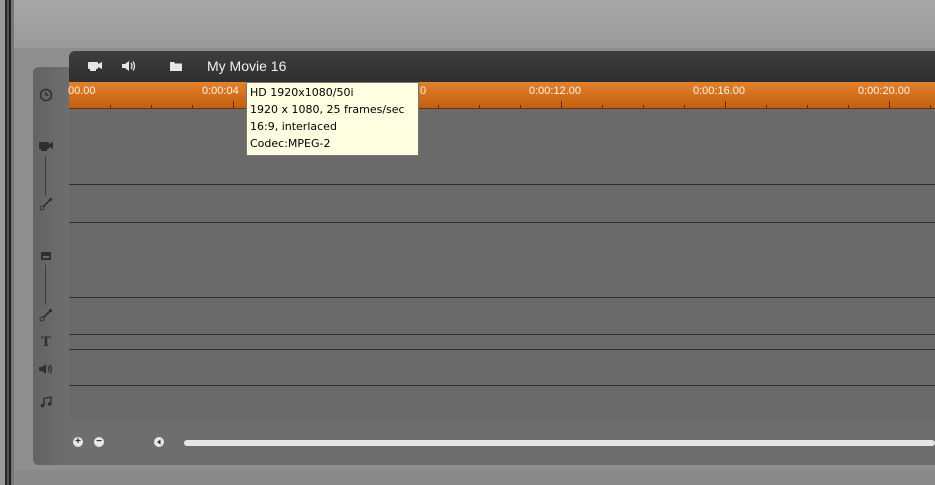 The height and width of the screenshot is (485, 935). I want to click on overlay-edit-pen-icon, so click(46, 316).